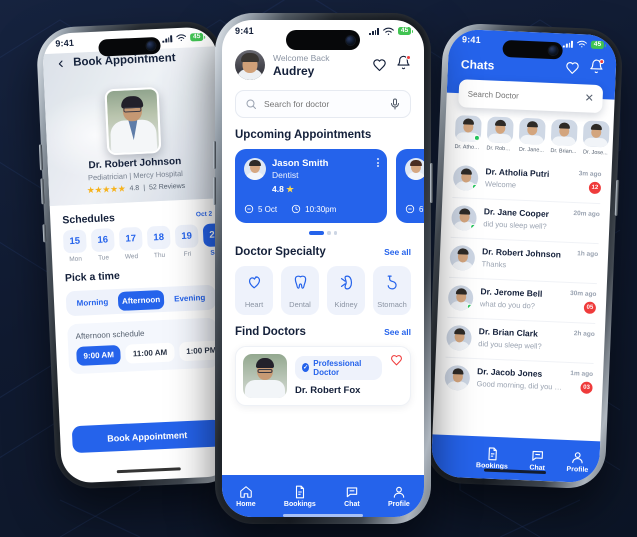 The height and width of the screenshot is (537, 637). I want to click on pick-time-title: Pick a time, so click(92, 277).